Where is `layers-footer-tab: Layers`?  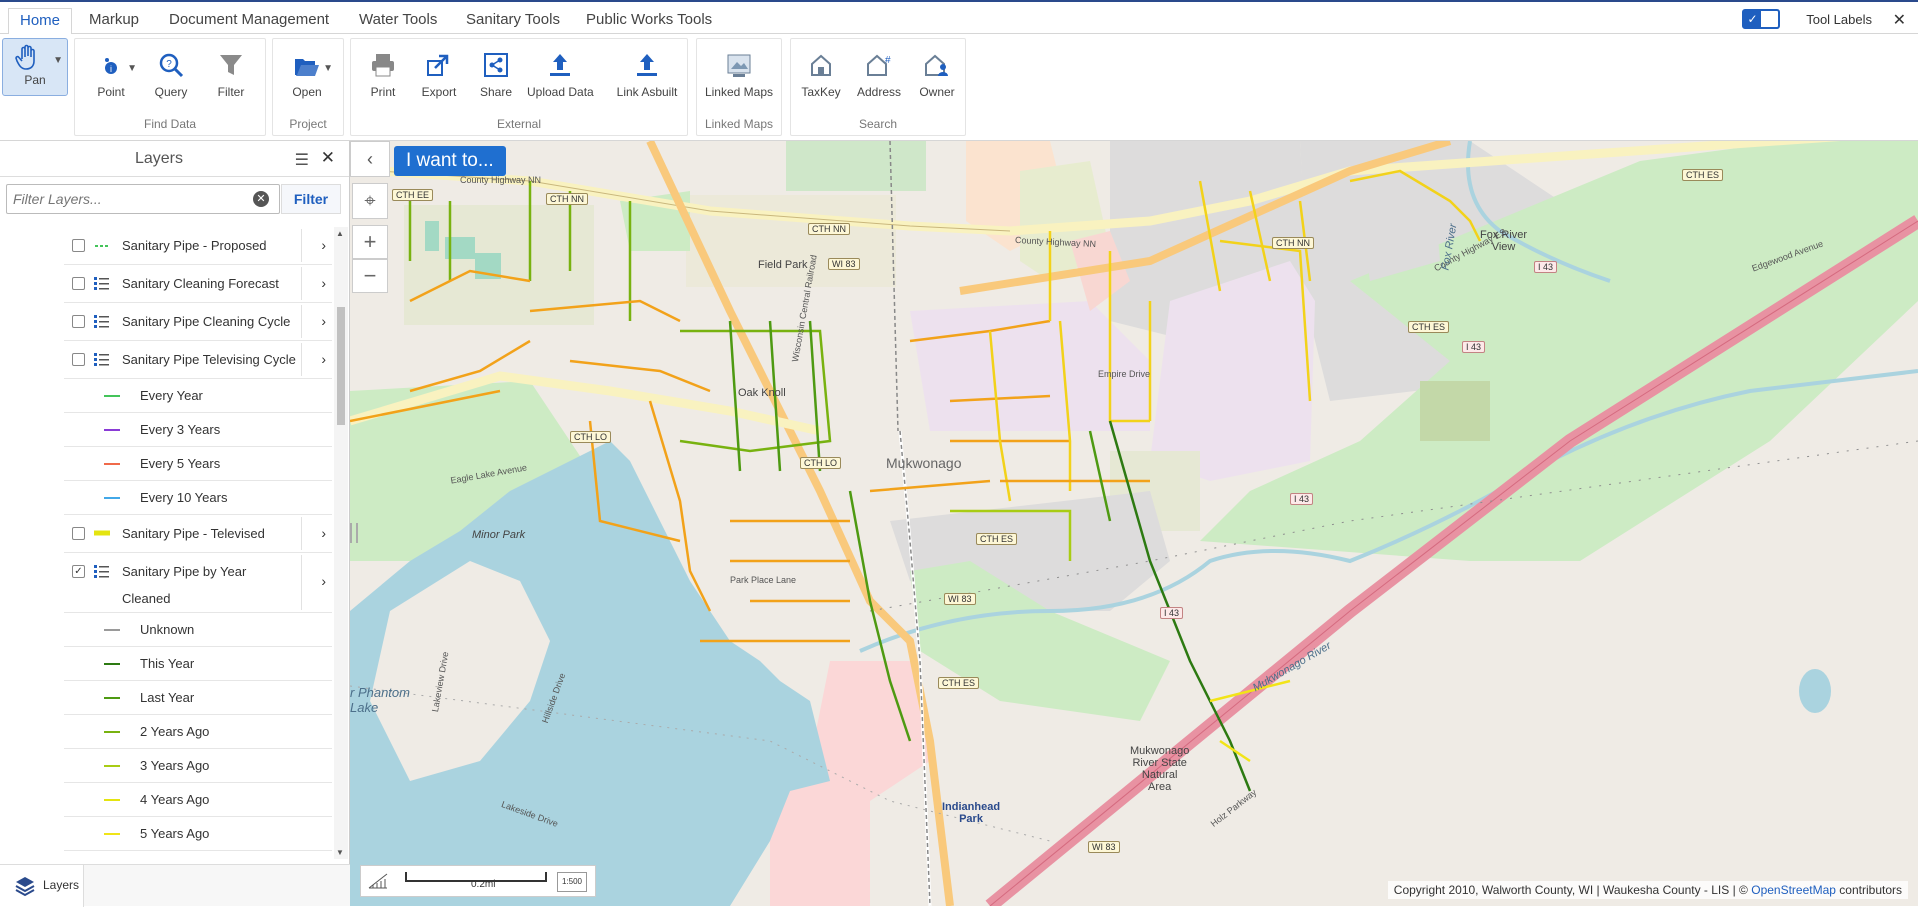
layers-footer-tab: Layers is located at coordinates (42, 886).